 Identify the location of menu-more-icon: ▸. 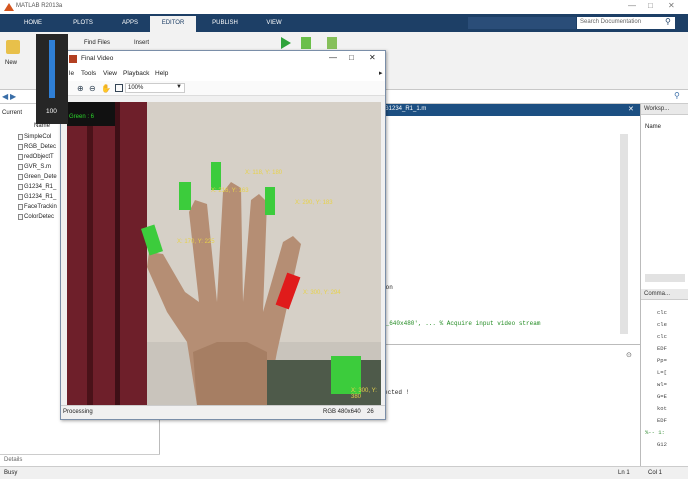
(381, 73).